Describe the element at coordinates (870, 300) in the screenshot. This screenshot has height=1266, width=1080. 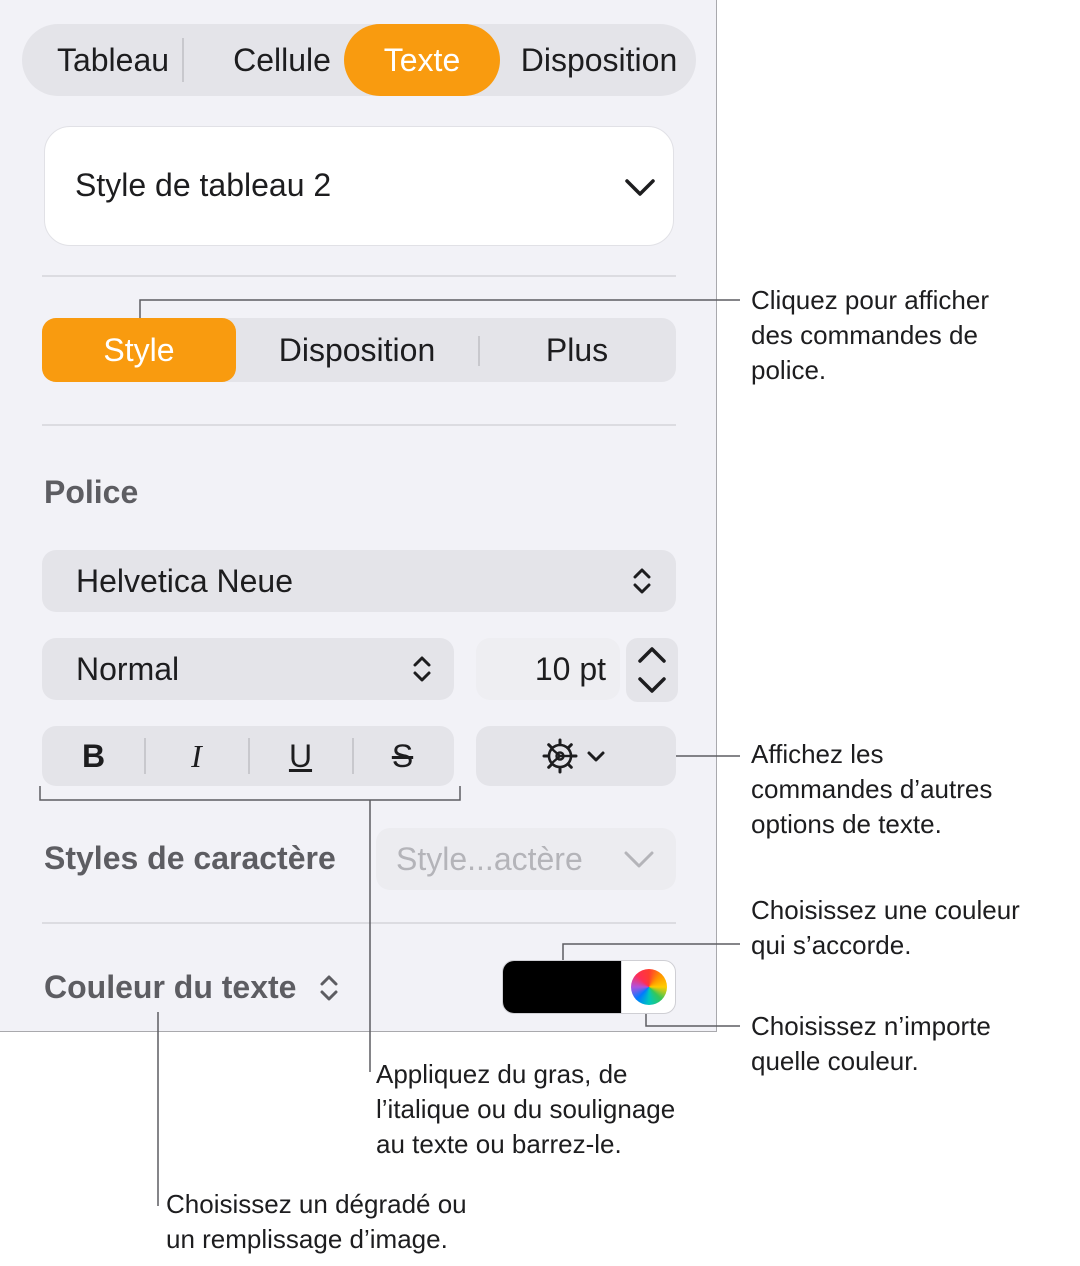
I see `callout-line: Cliquez pour afficher` at that location.